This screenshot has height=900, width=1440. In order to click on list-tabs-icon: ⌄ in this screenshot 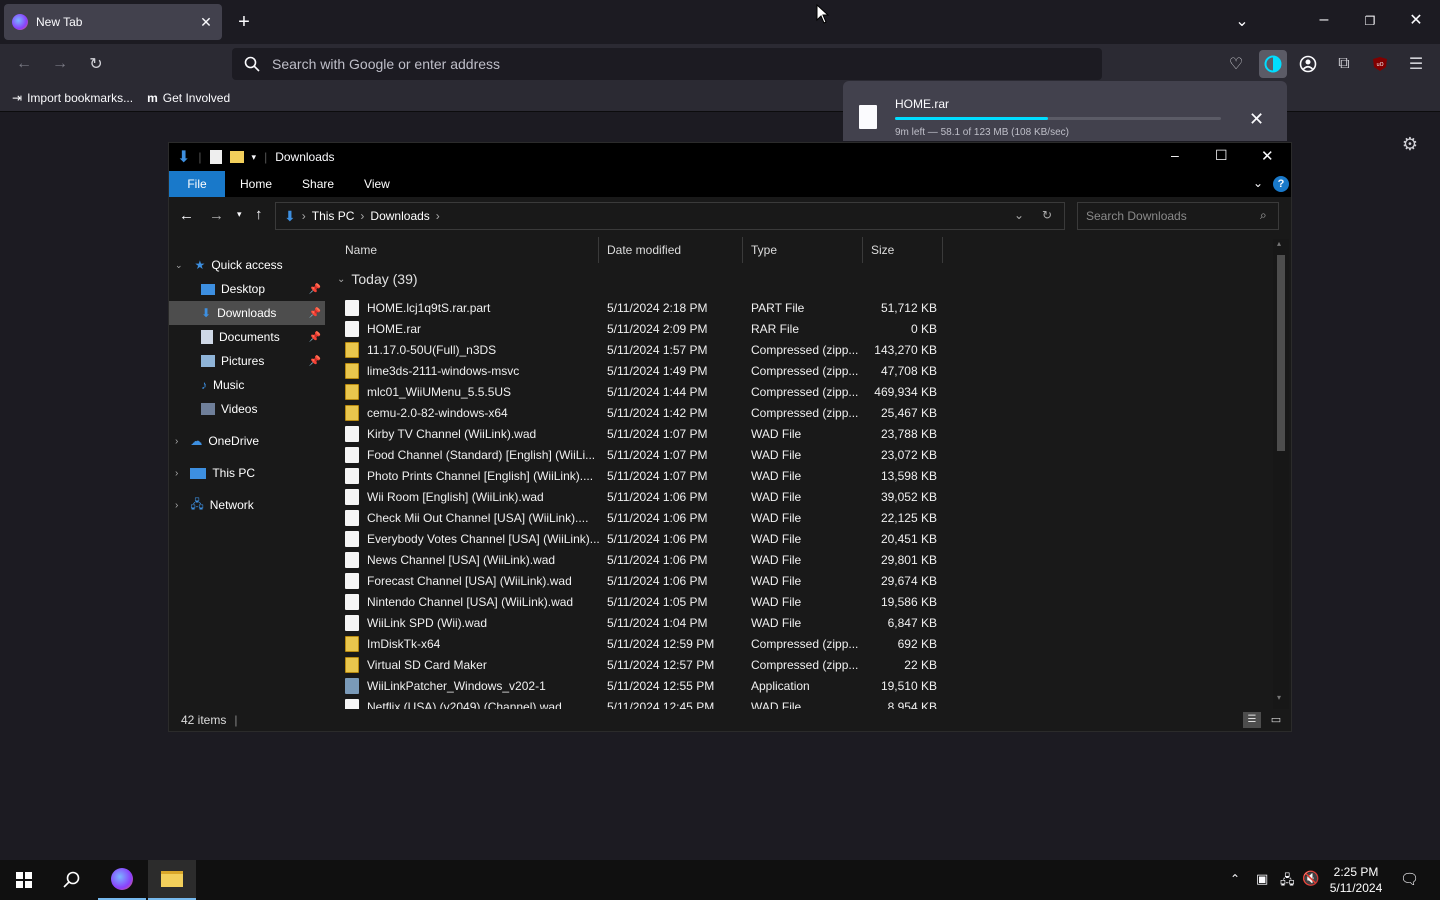, I will do `click(1242, 22)`.